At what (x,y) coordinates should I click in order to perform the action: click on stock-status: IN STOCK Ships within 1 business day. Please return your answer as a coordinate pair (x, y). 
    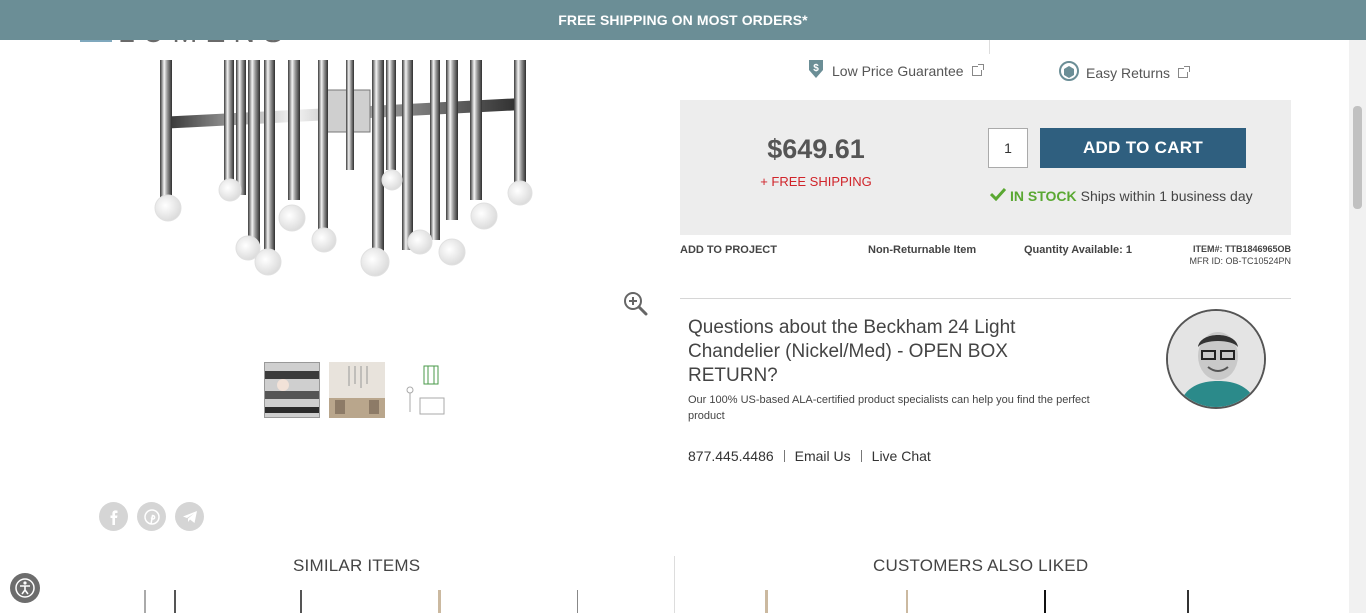
    Looking at the image, I should click on (1121, 195).